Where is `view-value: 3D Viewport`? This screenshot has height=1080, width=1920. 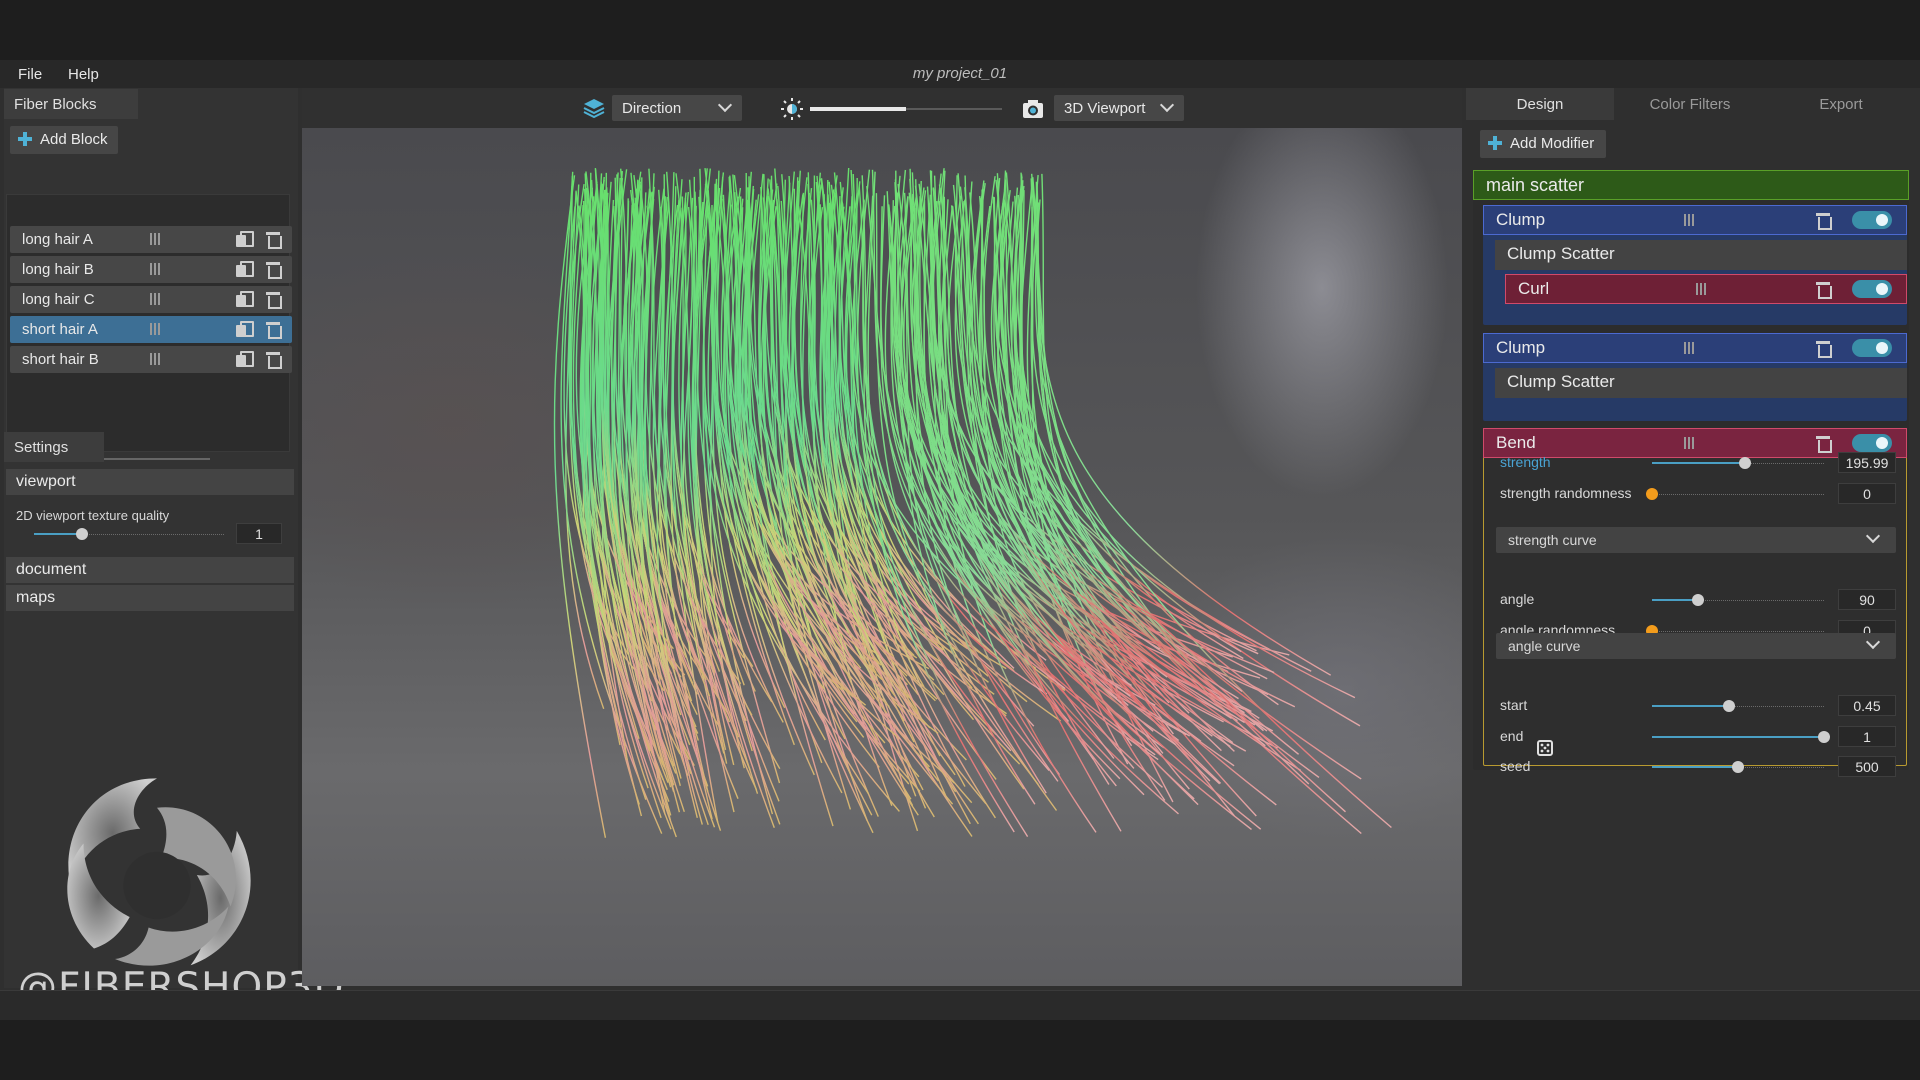 view-value: 3D Viewport is located at coordinates (1105, 108).